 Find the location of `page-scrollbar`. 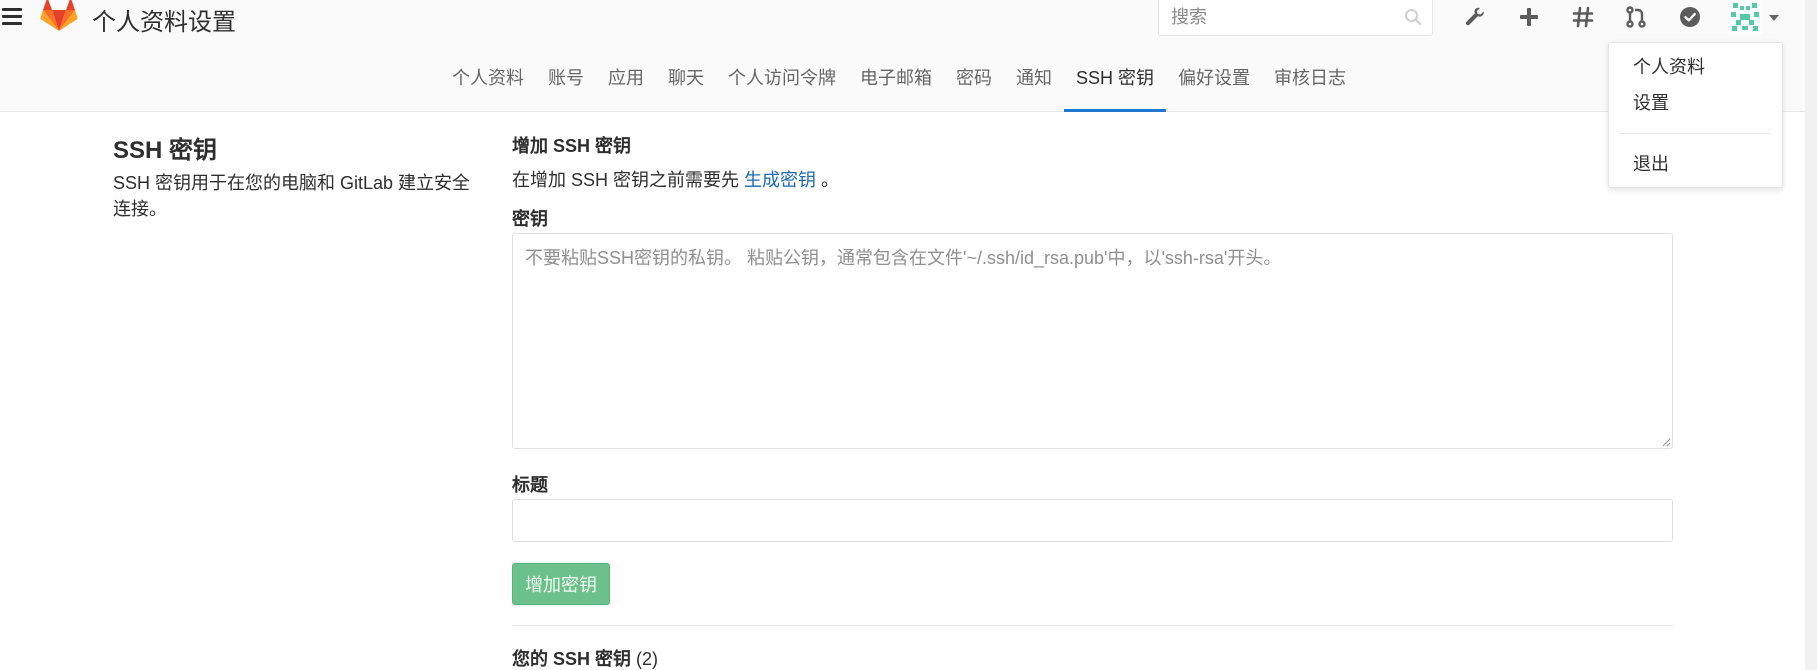

page-scrollbar is located at coordinates (1811, 335).